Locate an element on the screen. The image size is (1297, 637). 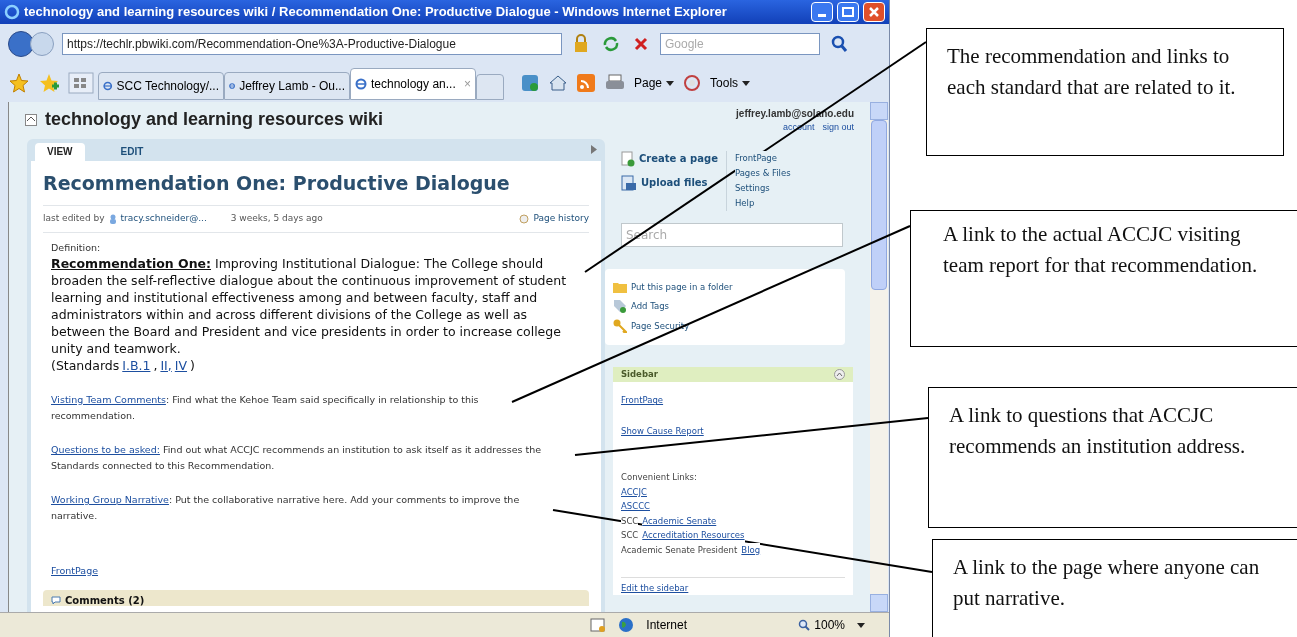
standards-text: , is located at coordinates (155, 365).